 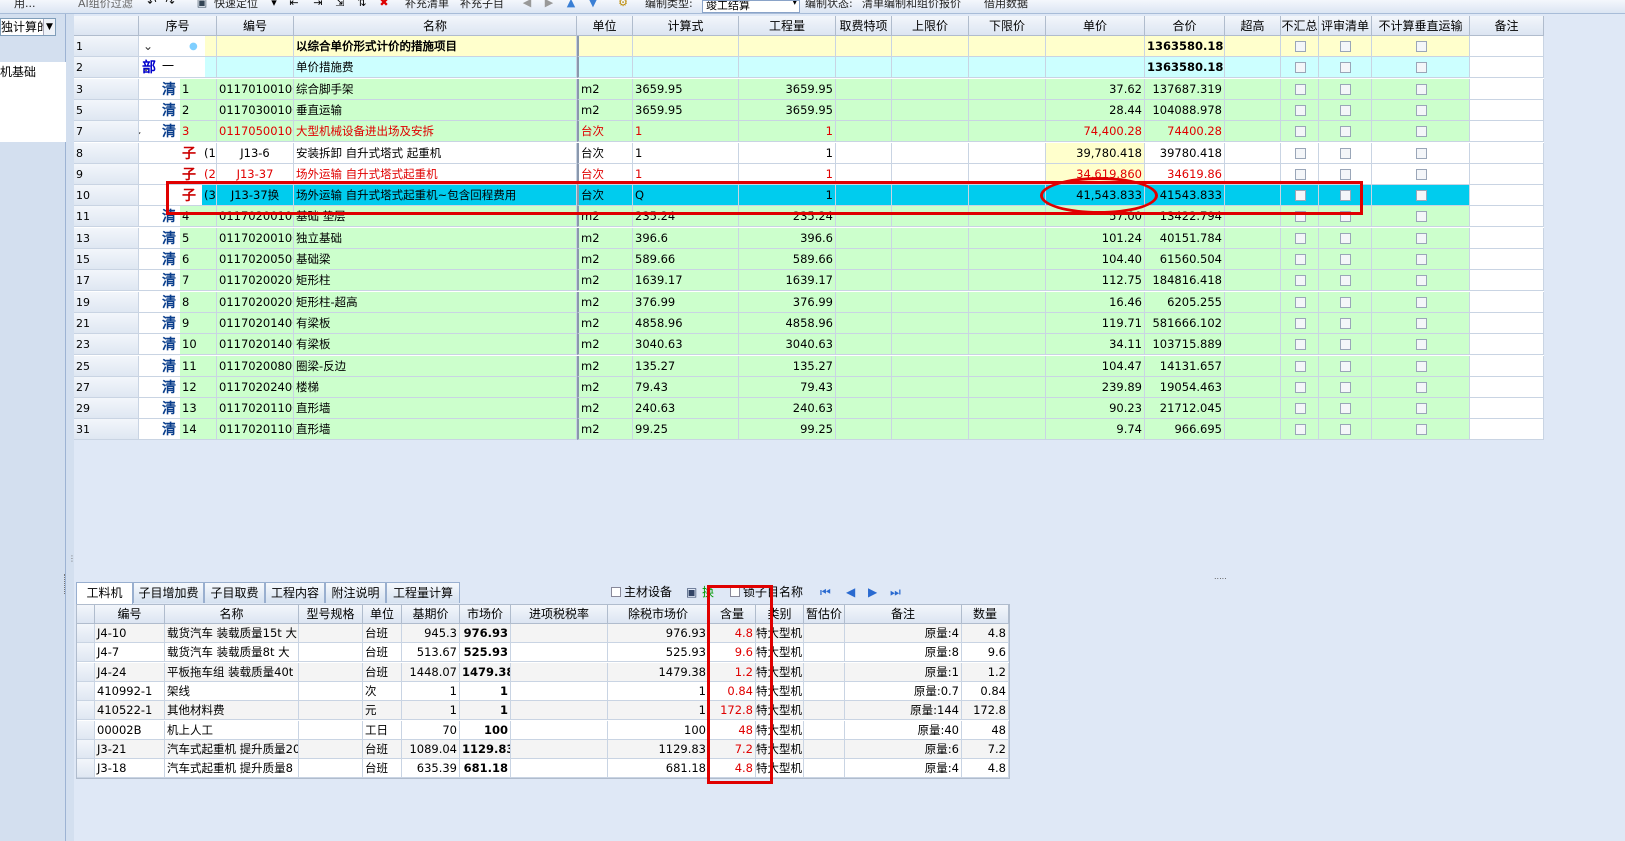 I want to click on name-cell: 基础梁, so click(x=435, y=259).